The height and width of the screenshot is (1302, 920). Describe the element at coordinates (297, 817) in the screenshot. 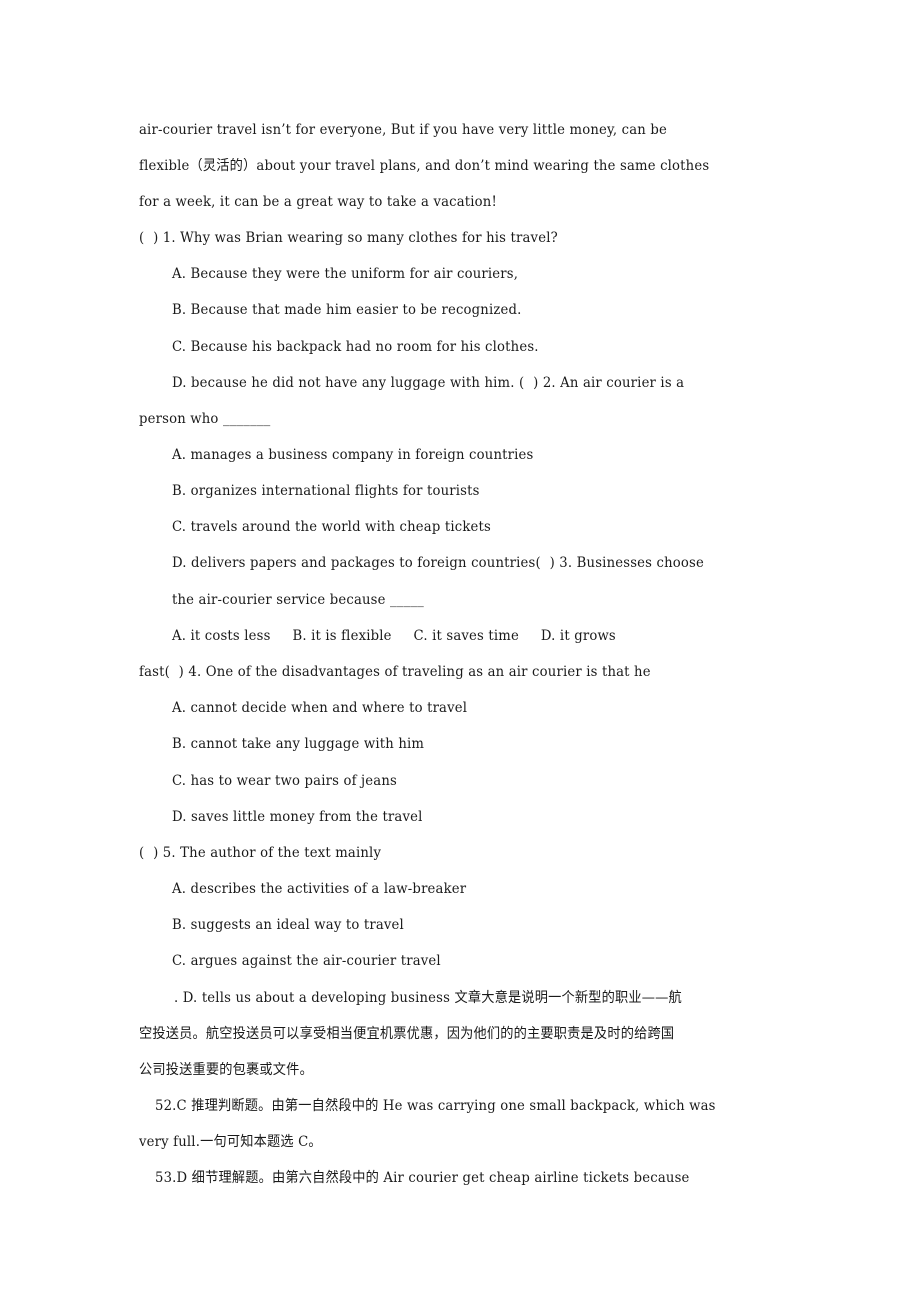

I see `question-4-option-d: D. saves little money from the travel` at that location.